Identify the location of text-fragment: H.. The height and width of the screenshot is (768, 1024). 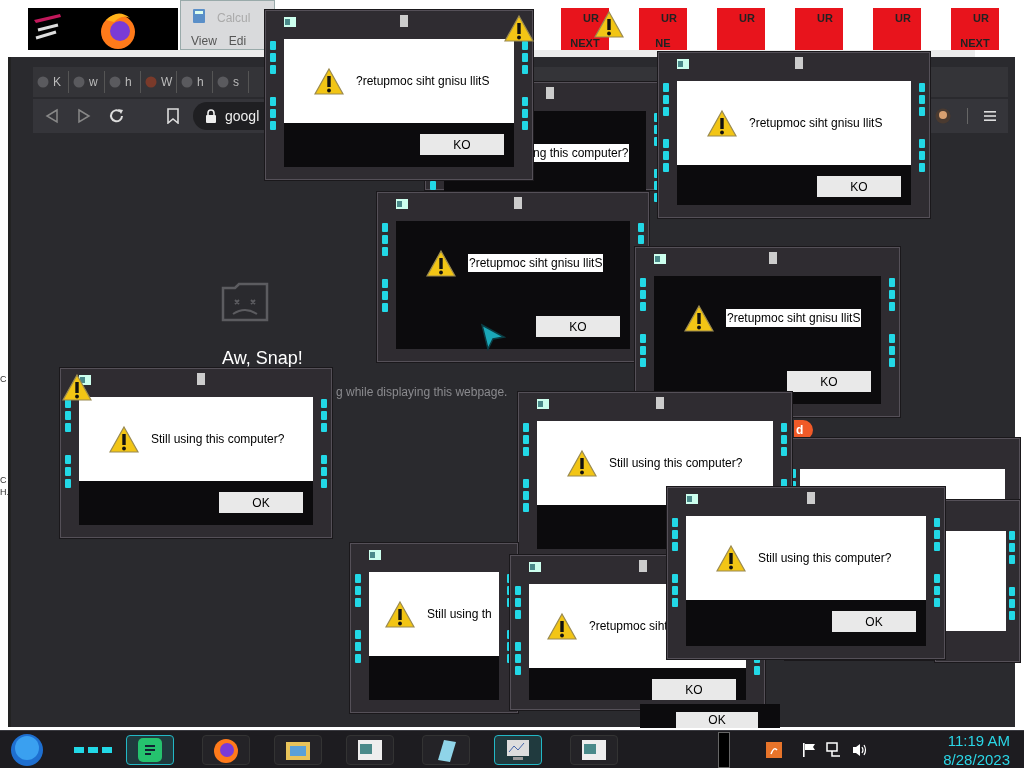
(4, 492).